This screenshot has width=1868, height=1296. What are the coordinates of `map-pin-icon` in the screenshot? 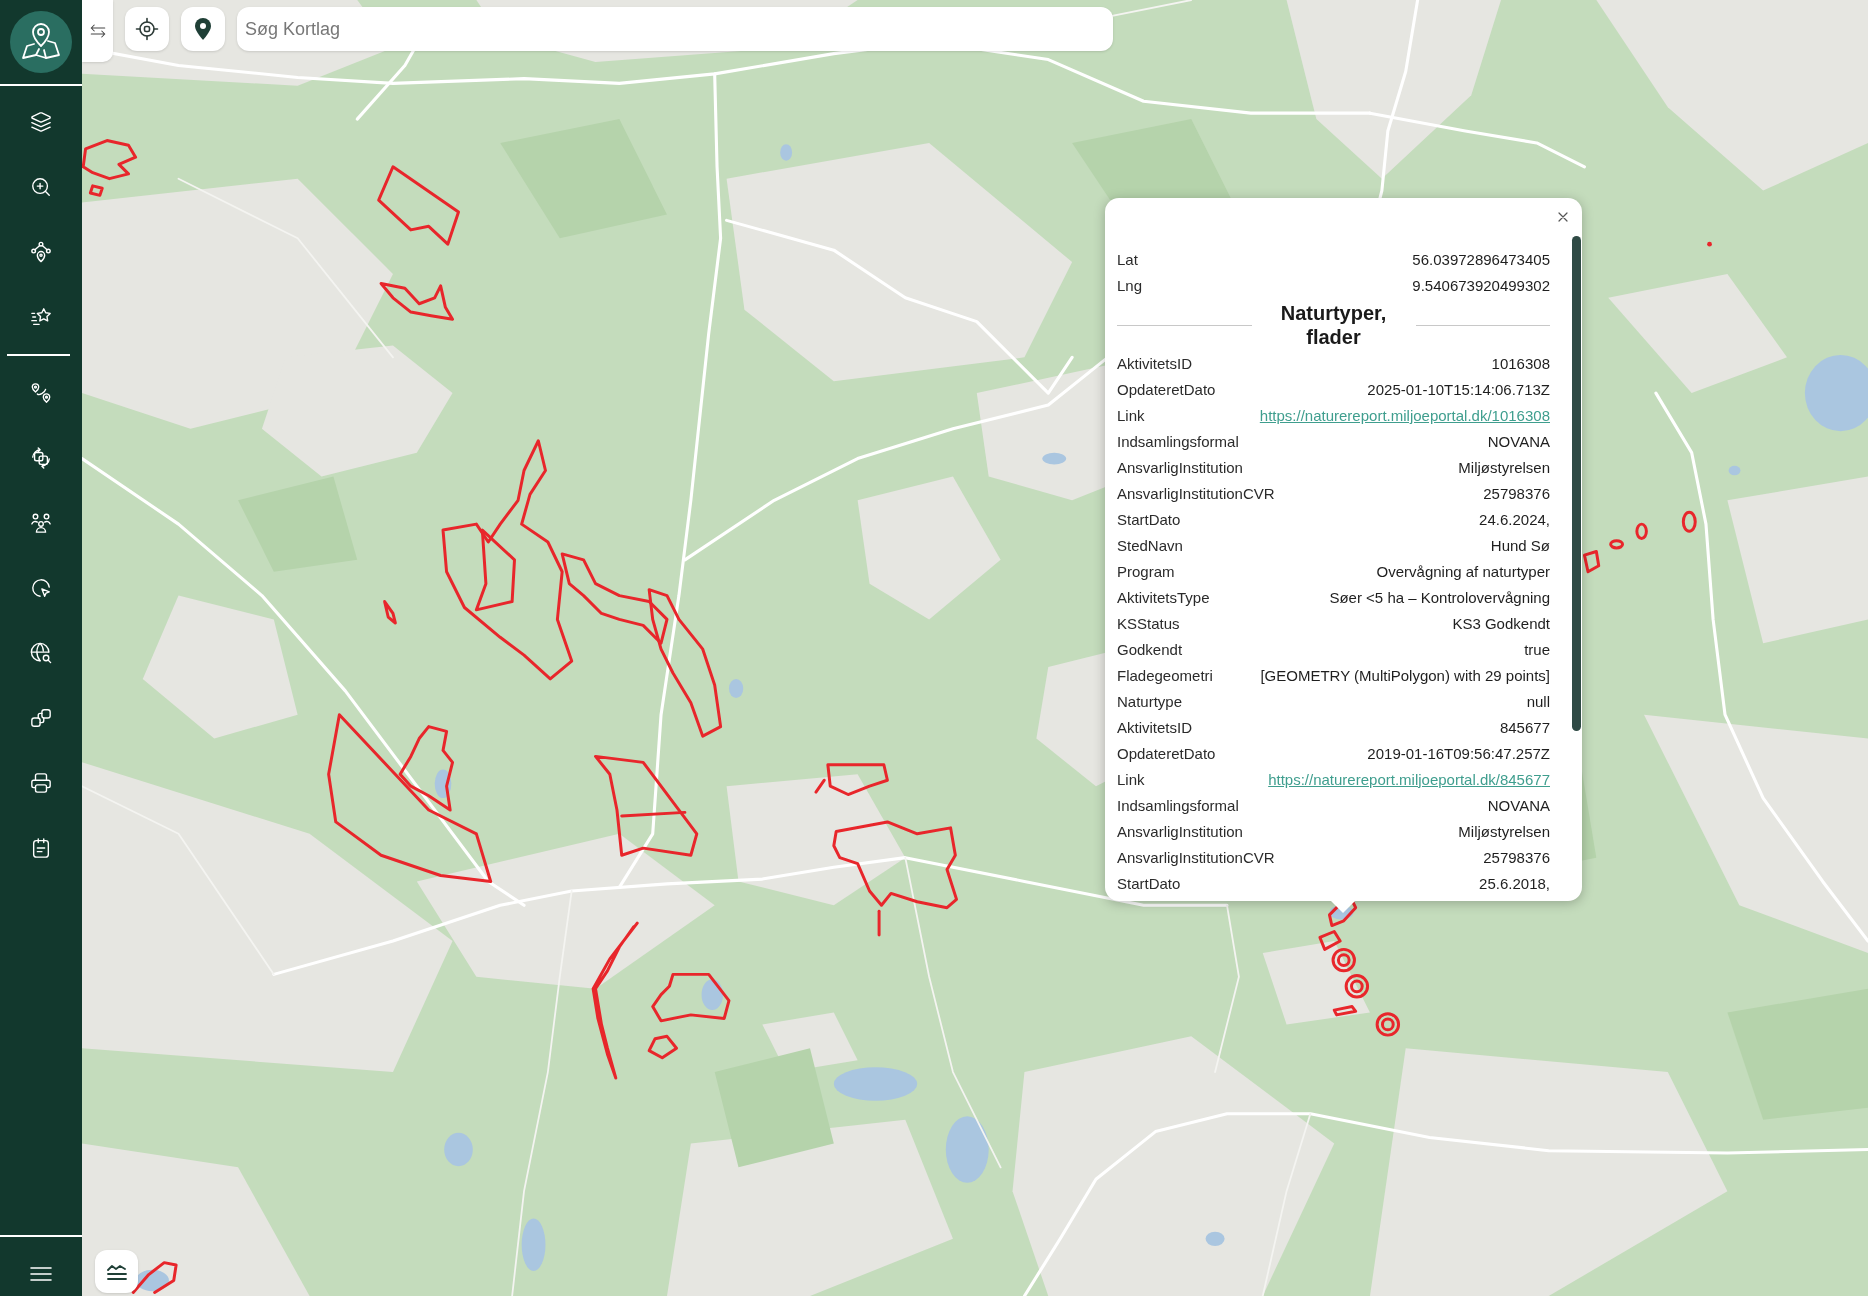 It's located at (203, 29).